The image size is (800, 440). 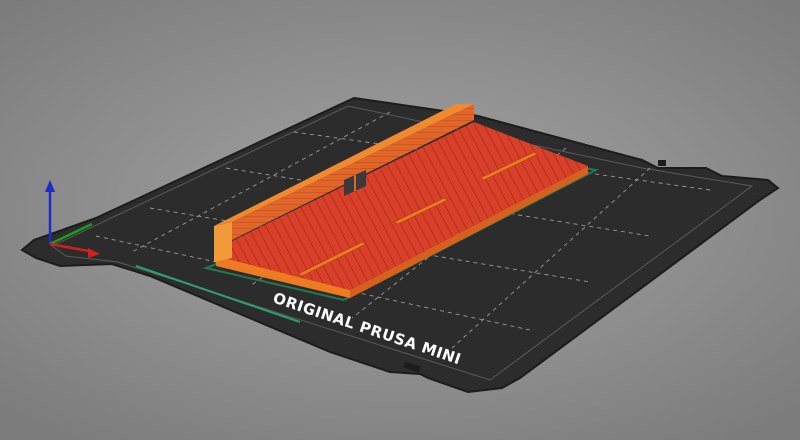 What do you see at coordinates (50, 186) in the screenshot?
I see `z-axis-arrow` at bounding box center [50, 186].